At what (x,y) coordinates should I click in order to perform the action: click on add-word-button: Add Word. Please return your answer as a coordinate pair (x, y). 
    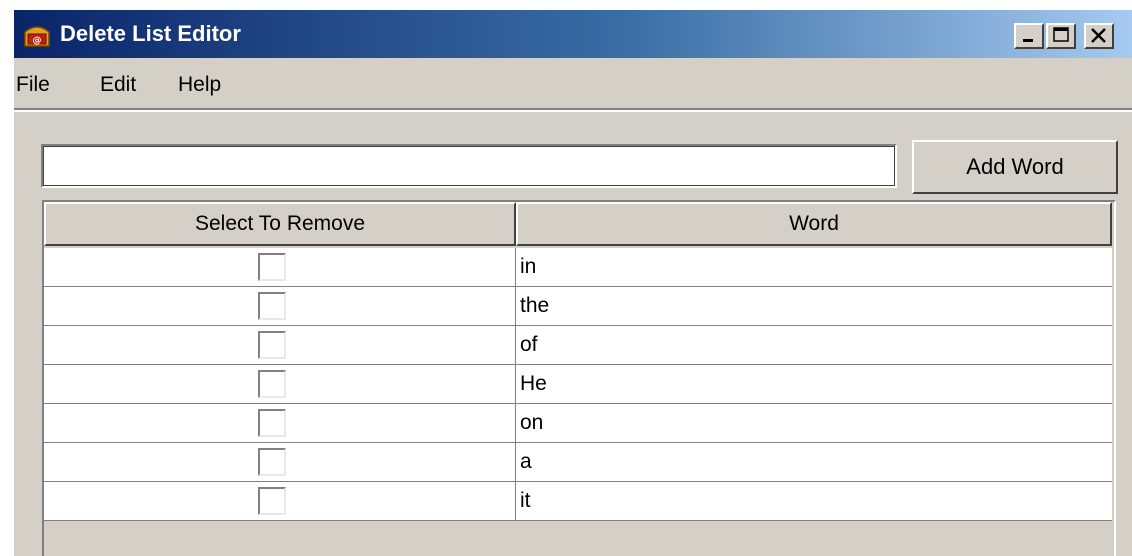
    Looking at the image, I should click on (1015, 167).